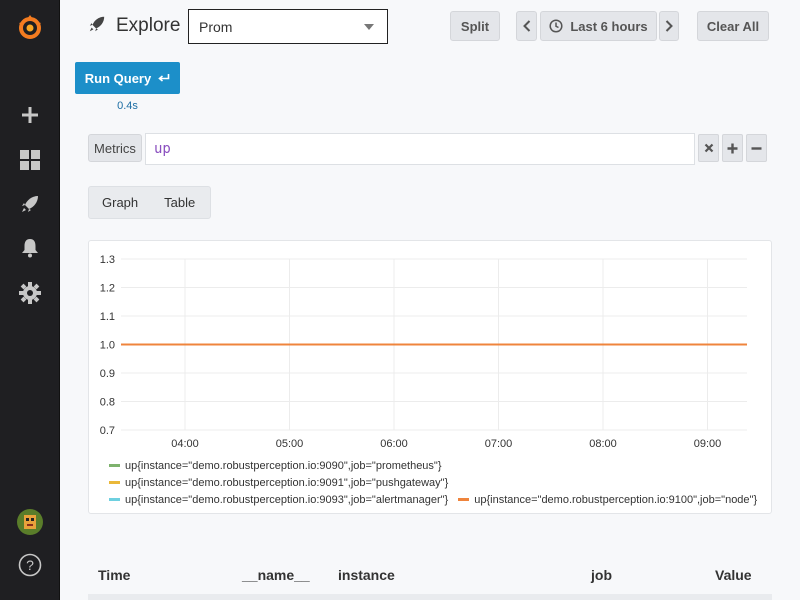 Image resolution: width=800 pixels, height=600 pixels. What do you see at coordinates (148, 25) in the screenshot?
I see `page-title: Explore` at bounding box center [148, 25].